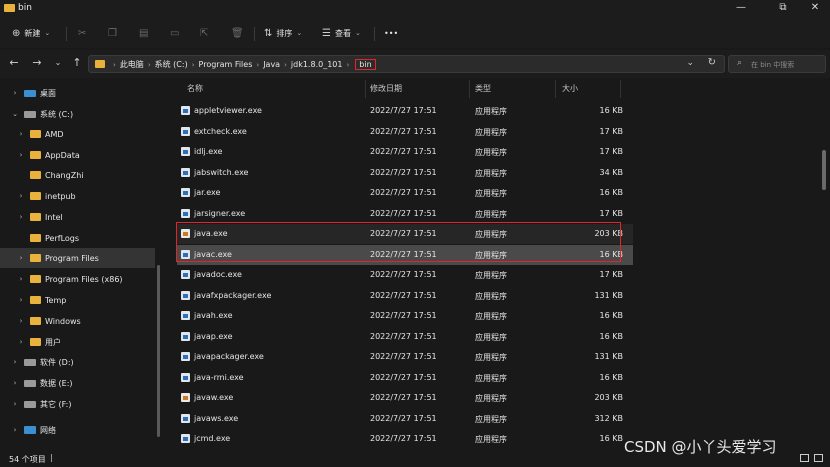  I want to click on more-button: •••, so click(391, 33).